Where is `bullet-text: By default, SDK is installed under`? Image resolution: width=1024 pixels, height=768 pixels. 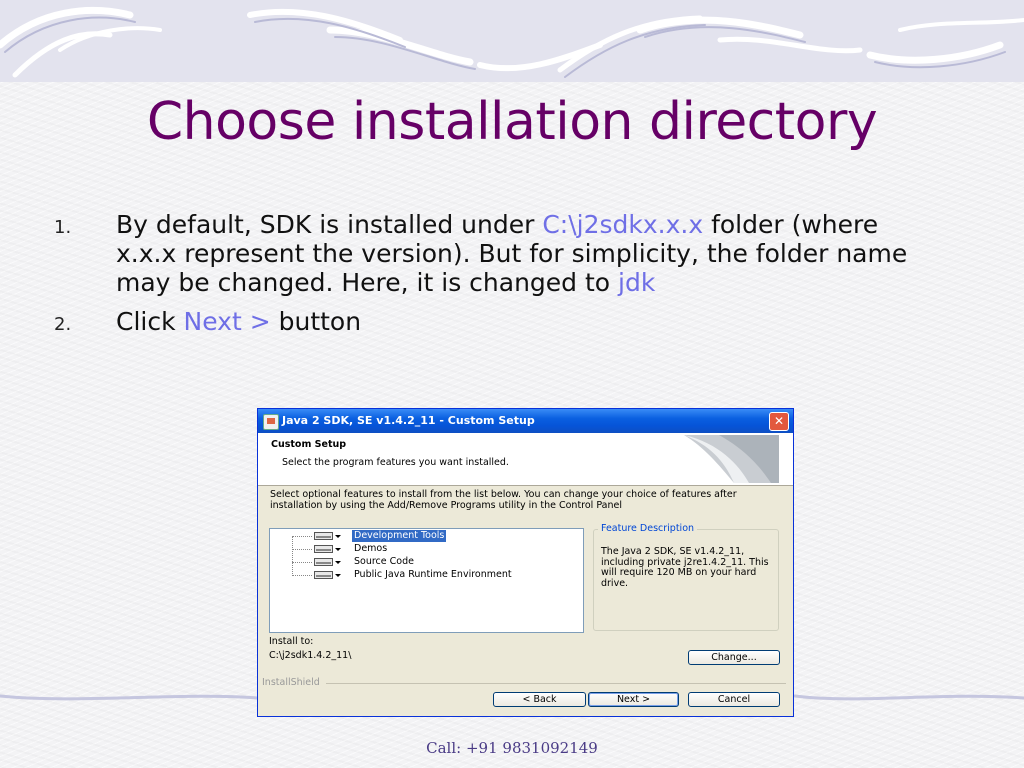
bullet-text: By default, SDK is installed under is located at coordinates (329, 224).